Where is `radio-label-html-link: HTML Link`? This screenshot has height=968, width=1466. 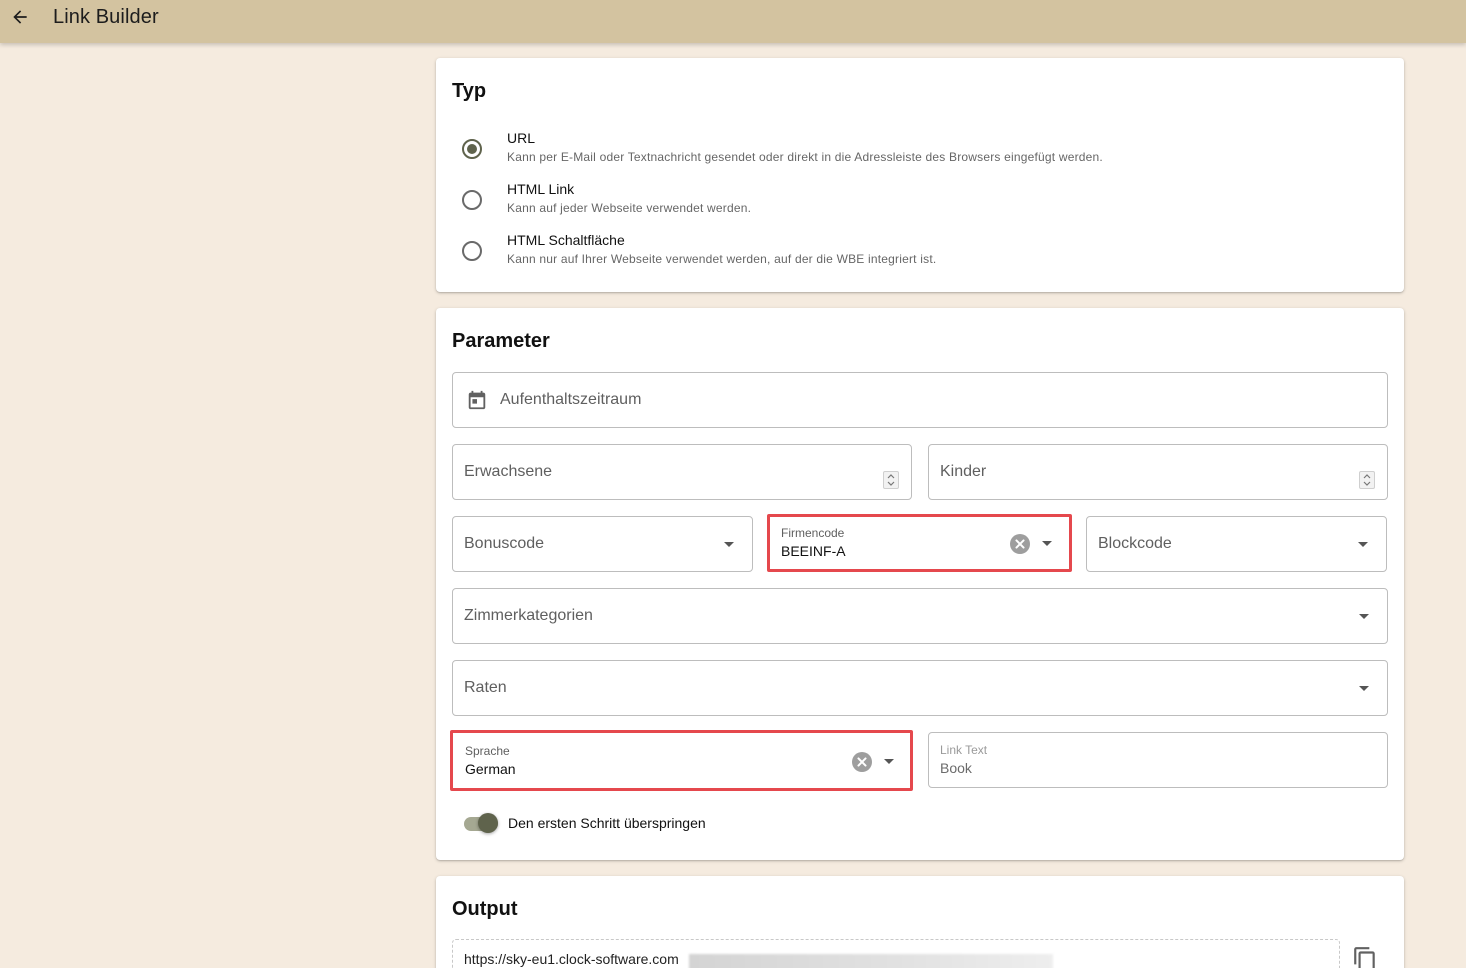 radio-label-html-link: HTML Link is located at coordinates (541, 189).